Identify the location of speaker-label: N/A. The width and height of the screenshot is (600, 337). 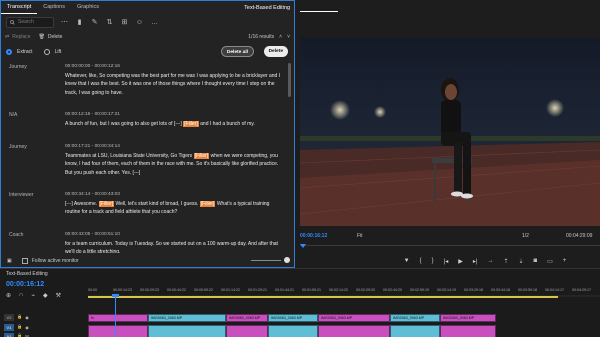
(13, 115).